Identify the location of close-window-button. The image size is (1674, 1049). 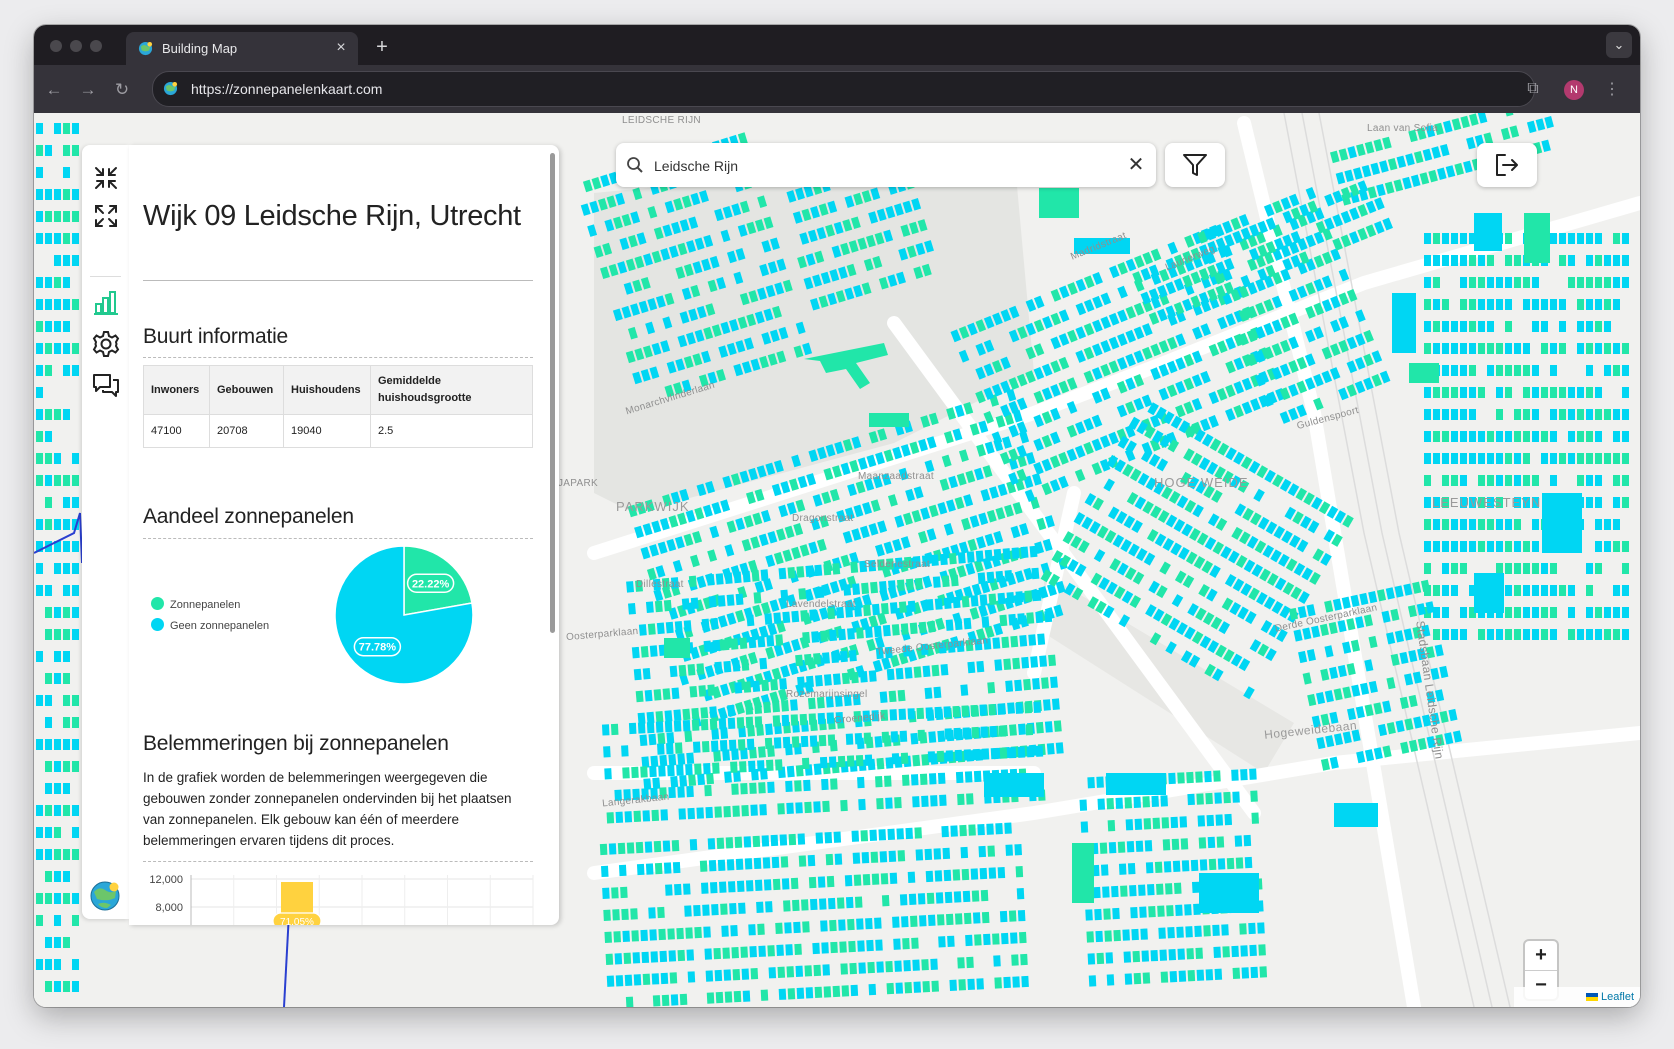
(56, 46).